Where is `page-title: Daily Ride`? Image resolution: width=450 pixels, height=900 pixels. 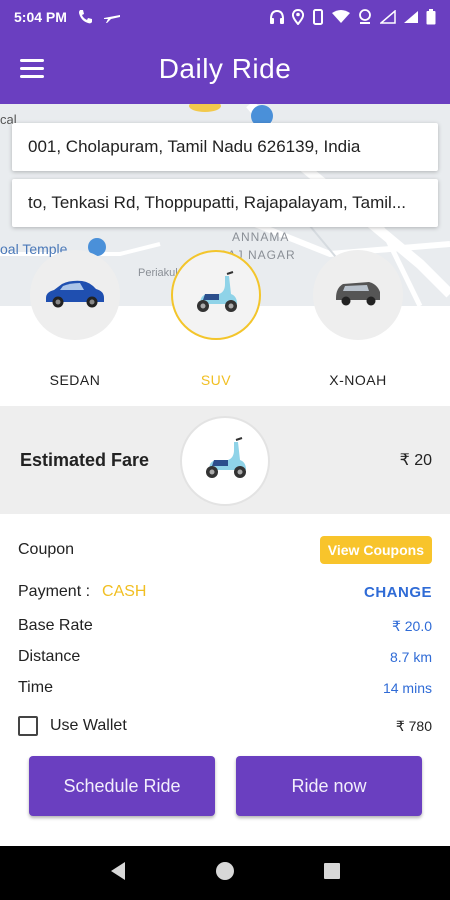 page-title: Daily Ride is located at coordinates (225, 68).